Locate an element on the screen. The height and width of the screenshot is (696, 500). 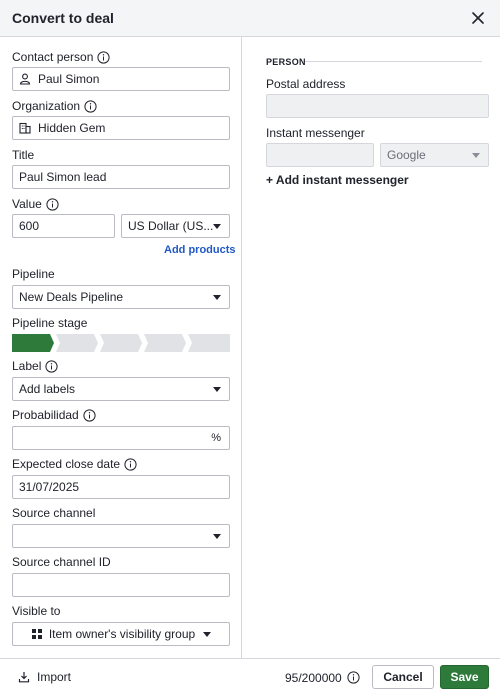
person-icon is located at coordinates (25, 79).